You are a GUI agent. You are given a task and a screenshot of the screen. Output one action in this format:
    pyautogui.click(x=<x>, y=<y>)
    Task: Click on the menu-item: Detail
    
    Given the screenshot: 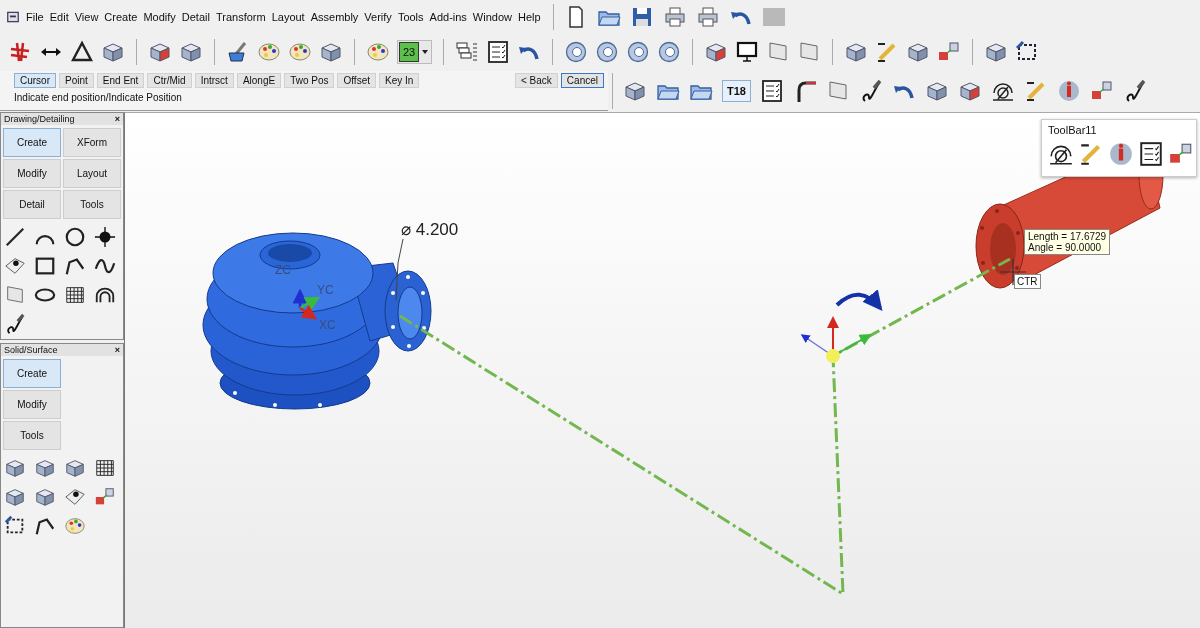 What is the action you would take?
    pyautogui.click(x=195, y=17)
    